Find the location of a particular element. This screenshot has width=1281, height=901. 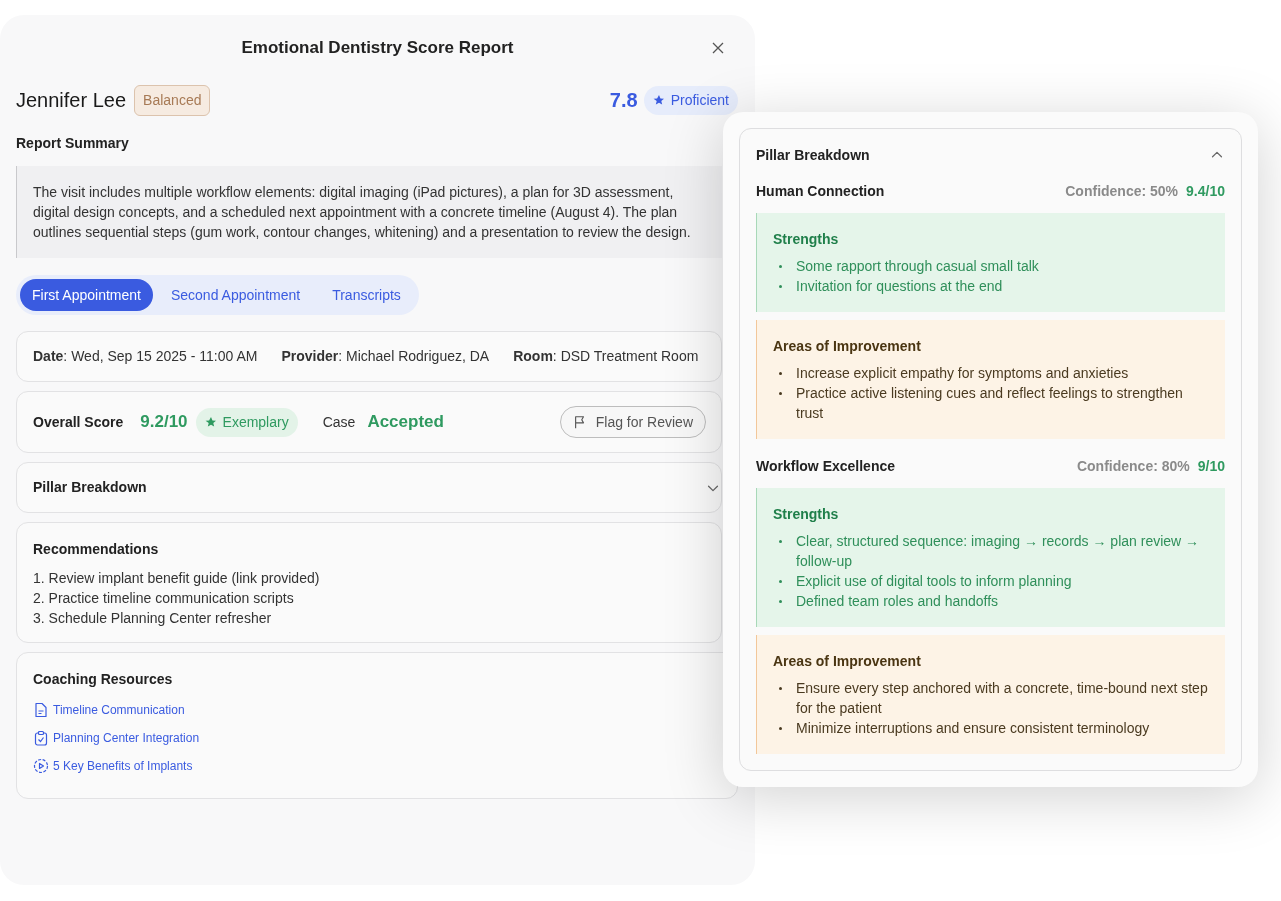

tab: First Appointment is located at coordinates (86, 295).